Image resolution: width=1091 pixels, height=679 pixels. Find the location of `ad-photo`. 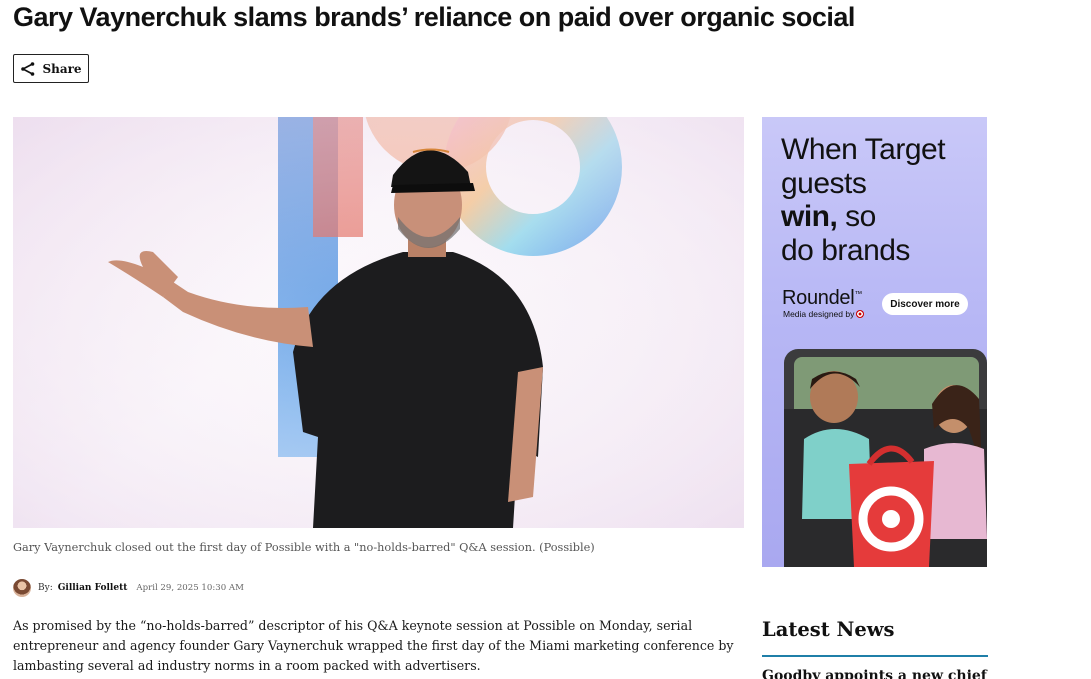

ad-photo is located at coordinates (885, 458).